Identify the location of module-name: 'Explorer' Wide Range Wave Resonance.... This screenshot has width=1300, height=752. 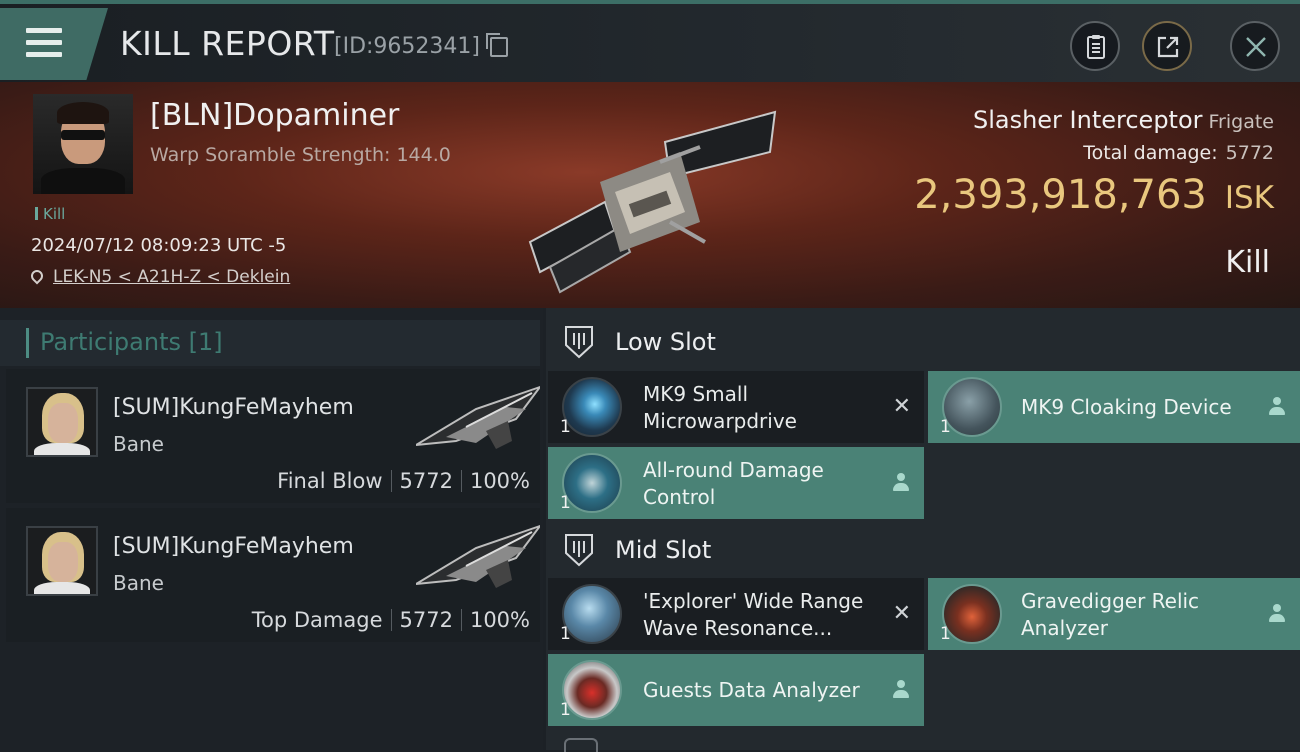
(753, 615).